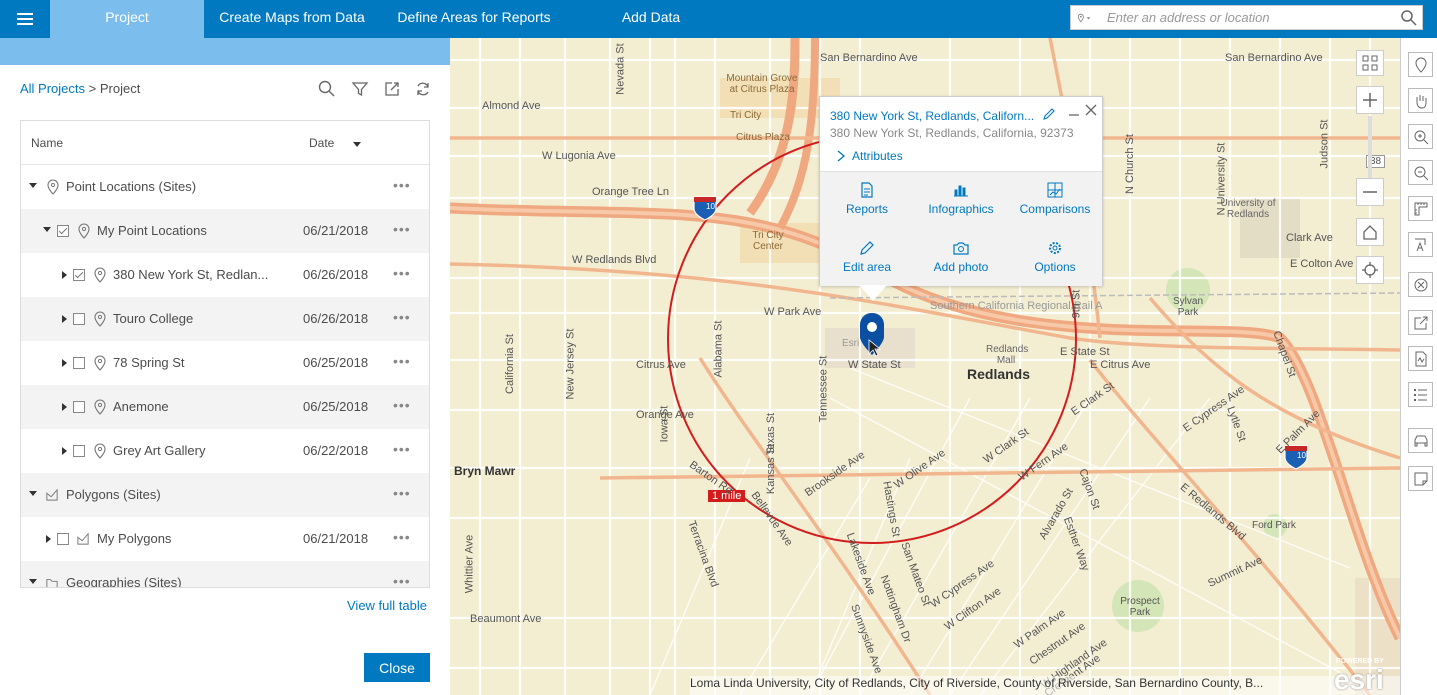 This screenshot has width=1437, height=695. Describe the element at coordinates (877, 156) in the screenshot. I see `attributes-label: Attributes` at that location.